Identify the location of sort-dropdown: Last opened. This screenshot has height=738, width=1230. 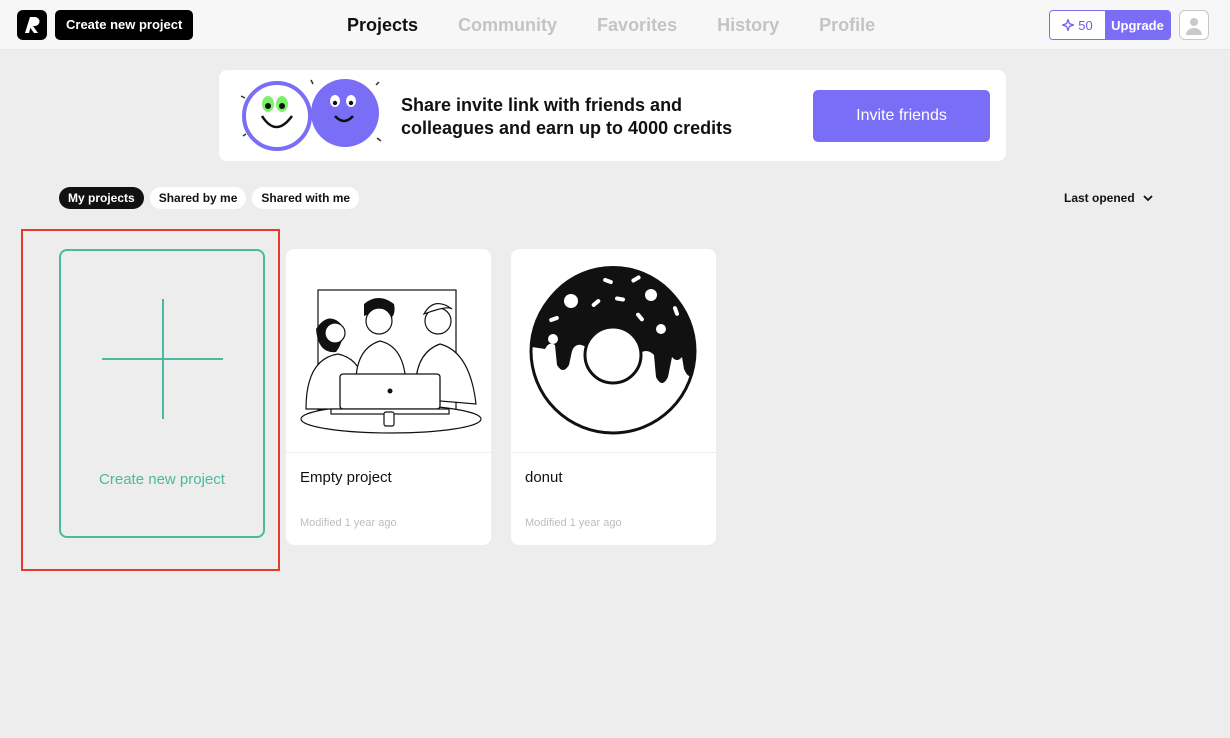
(1108, 198).